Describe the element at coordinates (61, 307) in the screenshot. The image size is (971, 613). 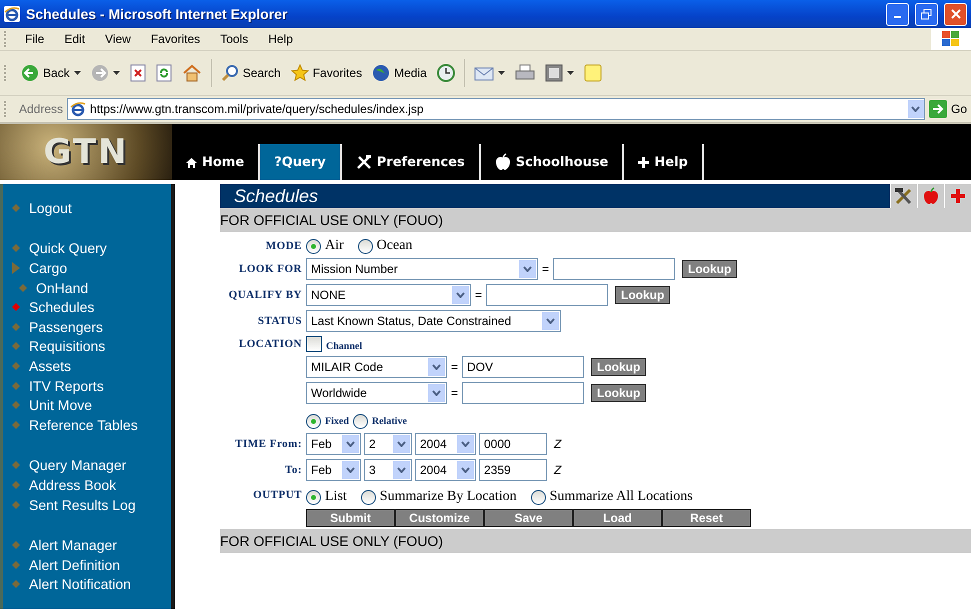
I see `sidebar-link: Schedules` at that location.